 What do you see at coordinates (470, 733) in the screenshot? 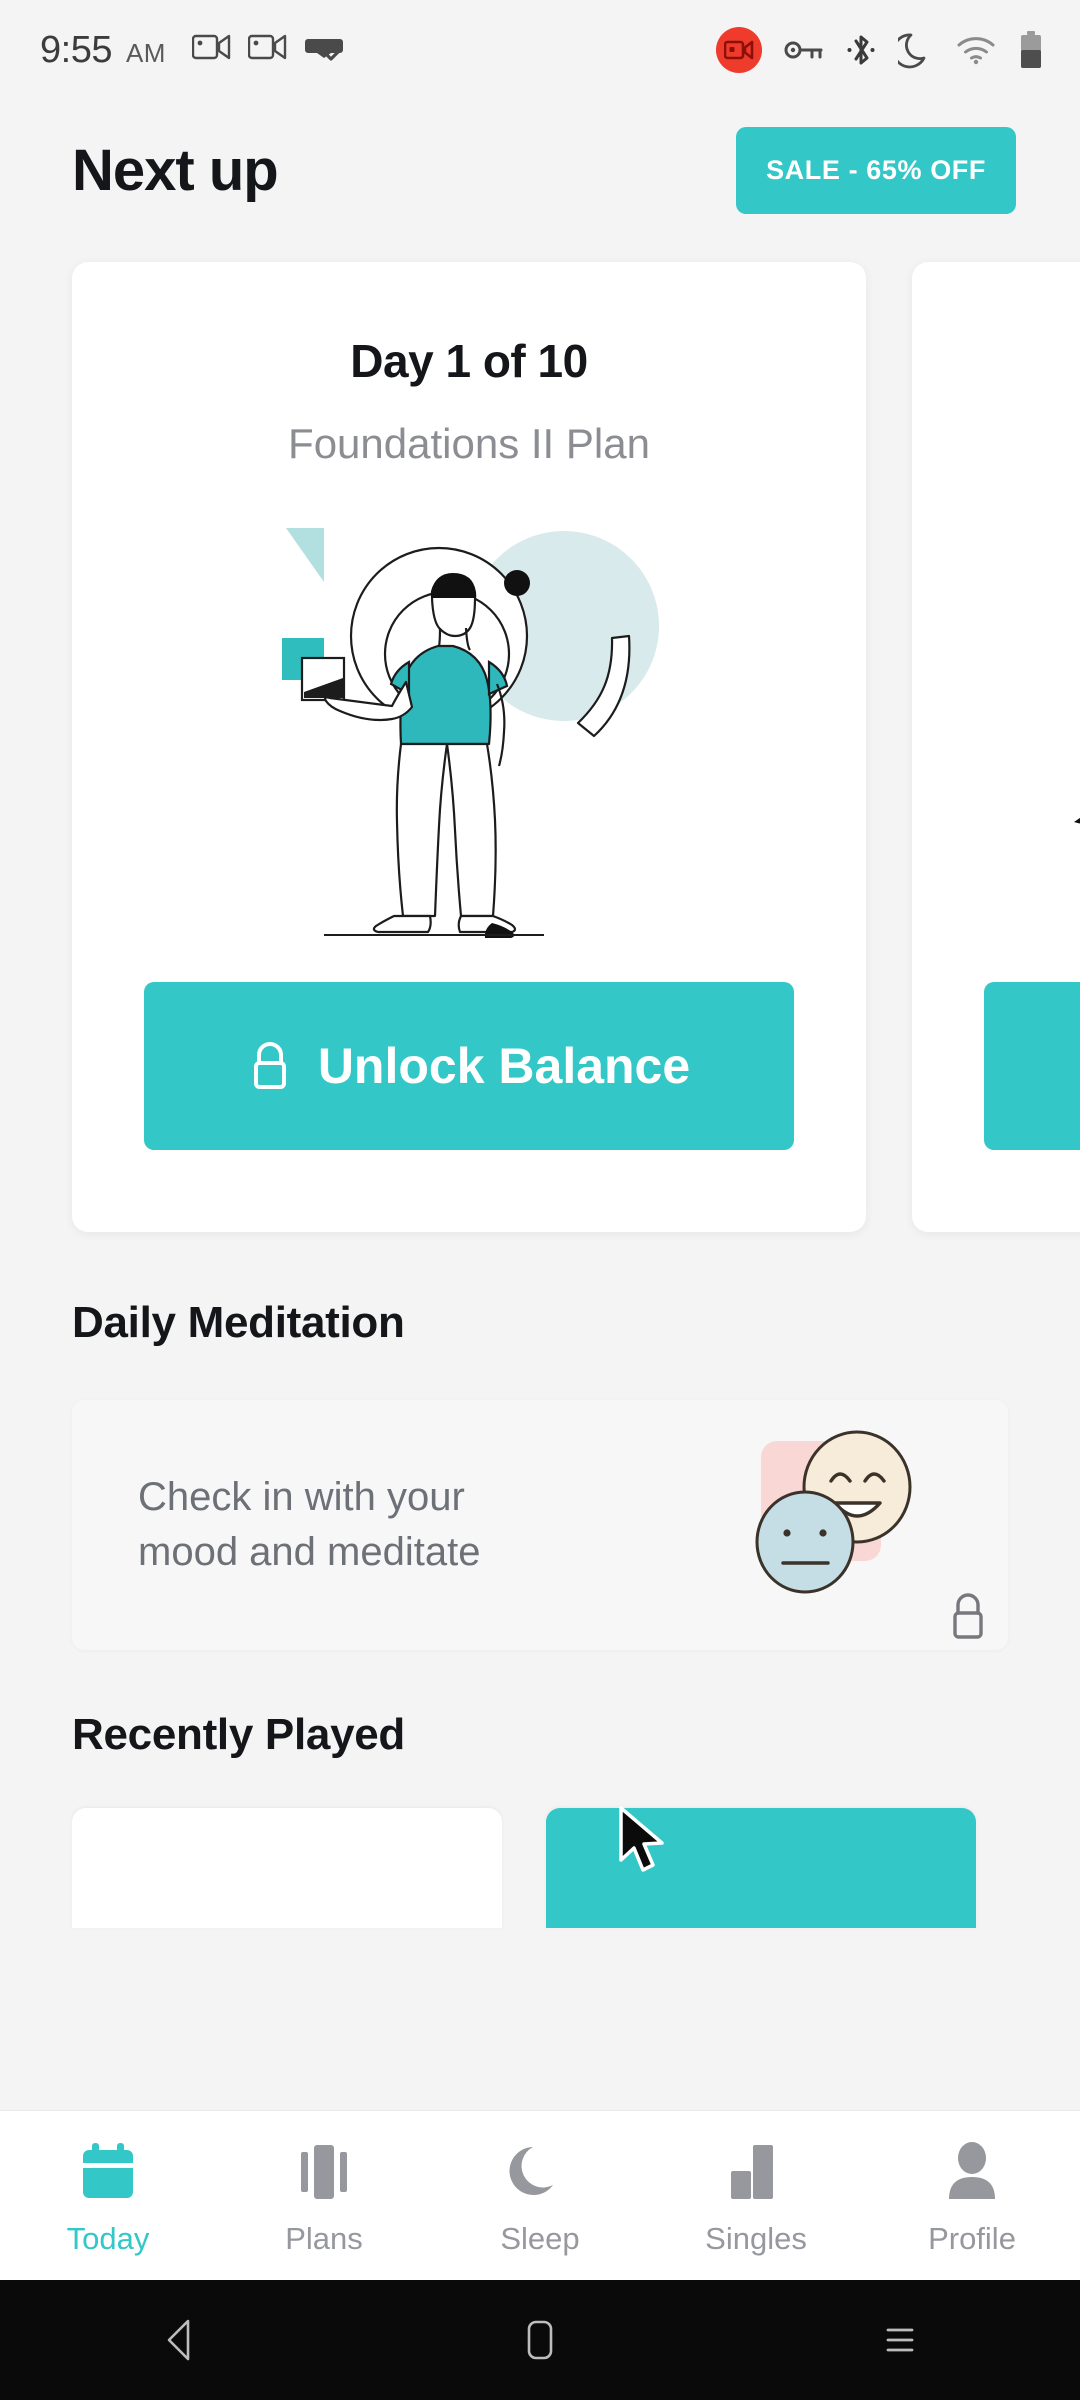
I see `meditation-person-illustration` at bounding box center [470, 733].